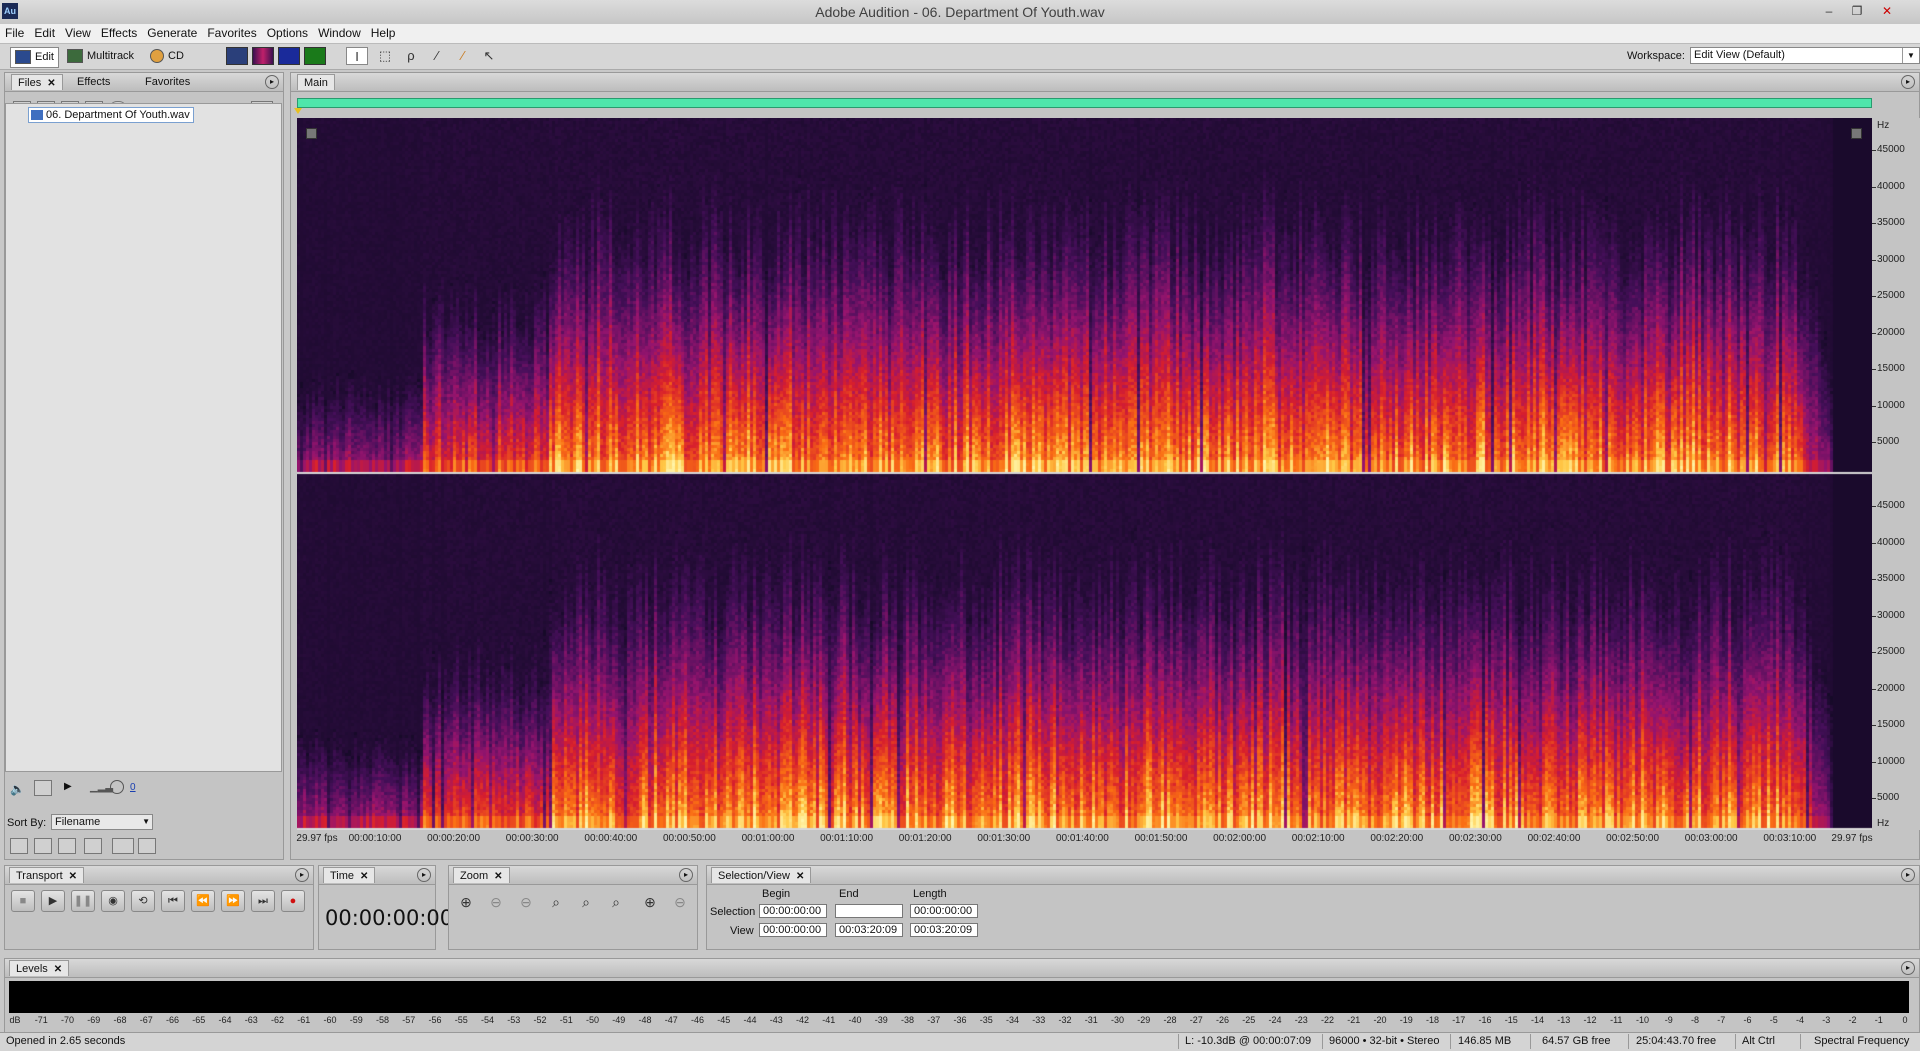  I want to click on menu-file: File, so click(14, 33).